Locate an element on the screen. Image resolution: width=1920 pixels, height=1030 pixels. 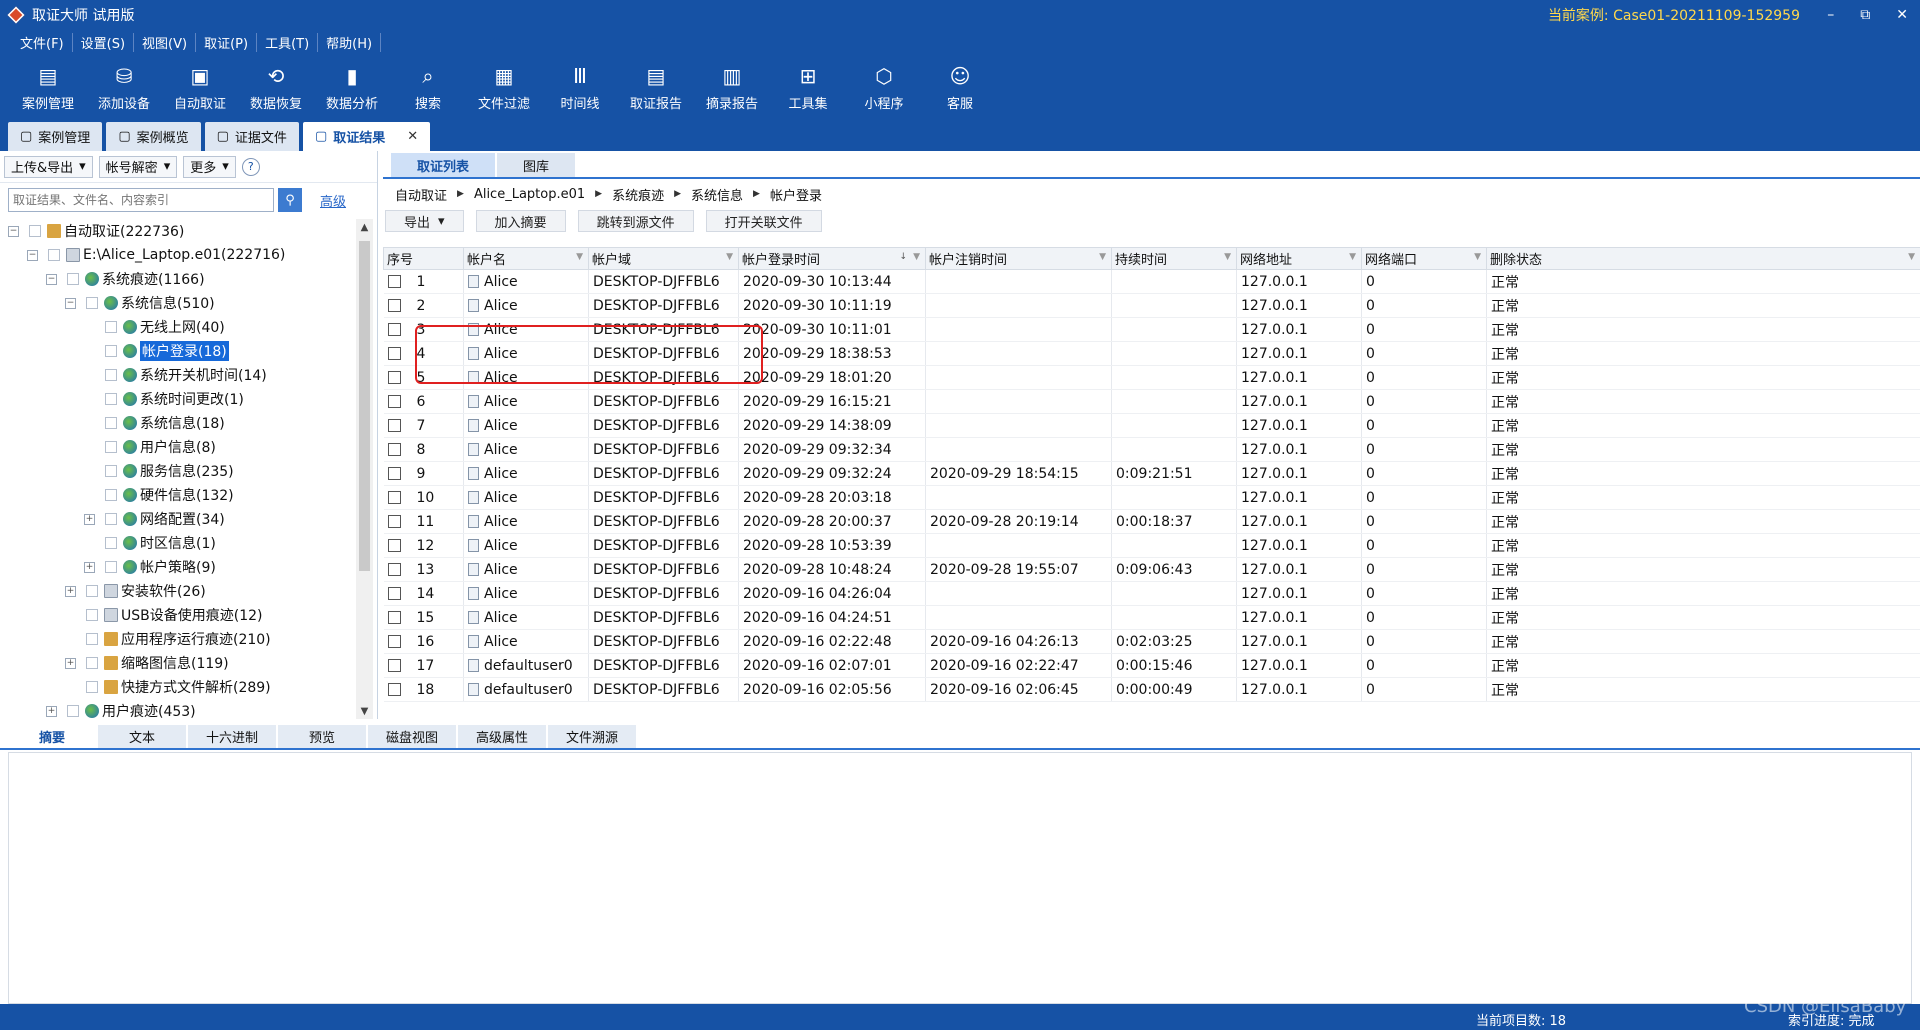
toolbar-tools-button: ⊞ 工具集 is located at coordinates (808, 87).